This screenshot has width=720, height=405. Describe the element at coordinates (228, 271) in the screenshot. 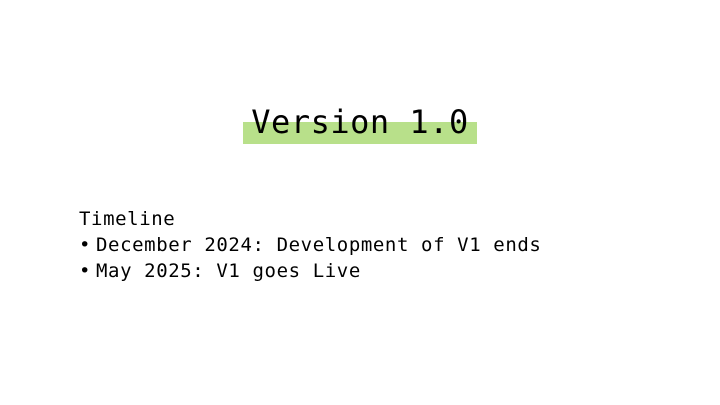

I see `list-item-text: May 2025: V1 goes Live` at that location.